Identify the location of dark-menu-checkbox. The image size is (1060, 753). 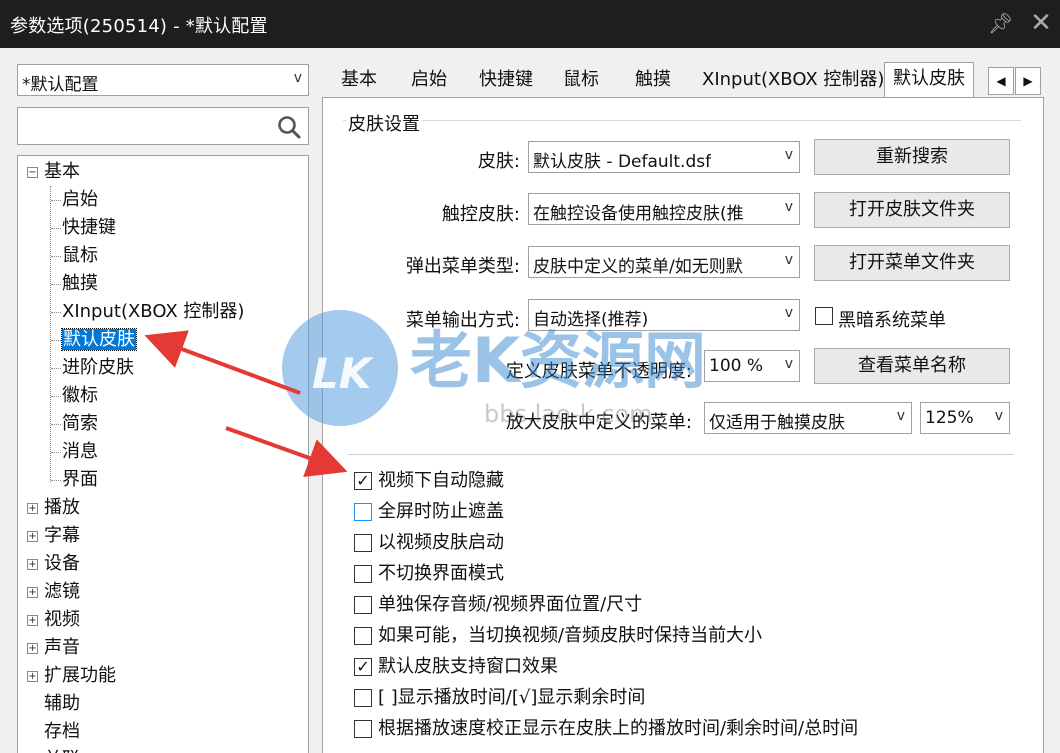
(824, 316).